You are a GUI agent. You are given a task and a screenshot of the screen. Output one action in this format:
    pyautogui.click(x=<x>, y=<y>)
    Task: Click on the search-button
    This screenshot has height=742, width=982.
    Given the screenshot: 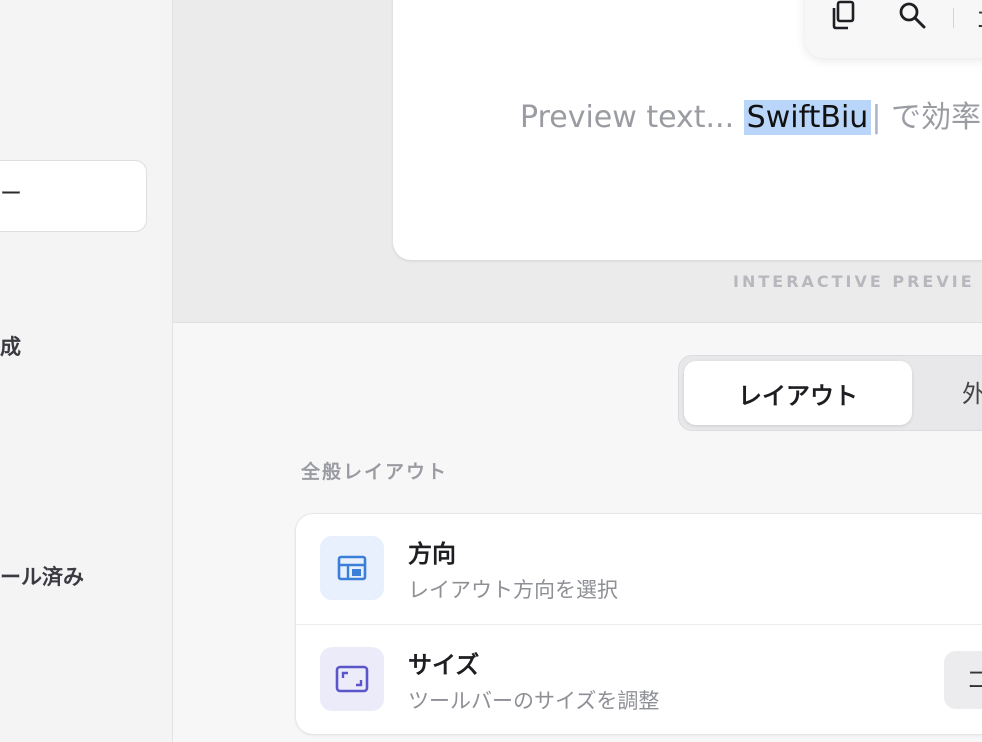 What is the action you would take?
    pyautogui.click(x=912, y=17)
    